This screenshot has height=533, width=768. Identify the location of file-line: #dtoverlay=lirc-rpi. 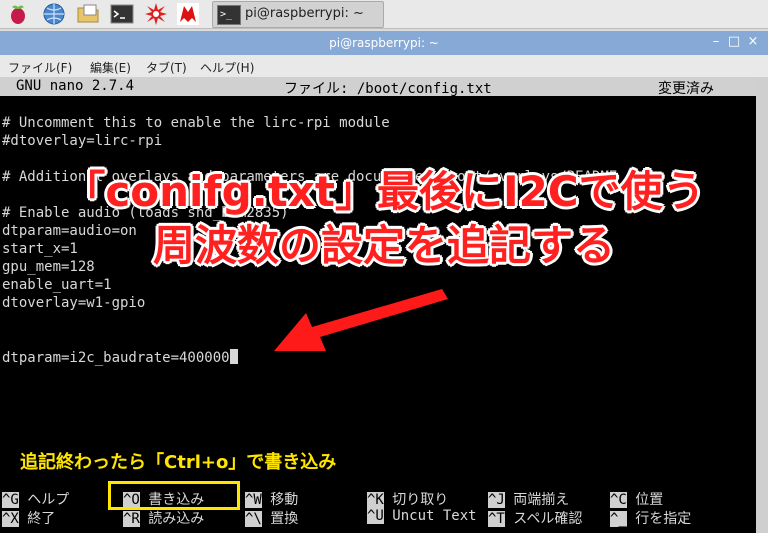
(82, 141).